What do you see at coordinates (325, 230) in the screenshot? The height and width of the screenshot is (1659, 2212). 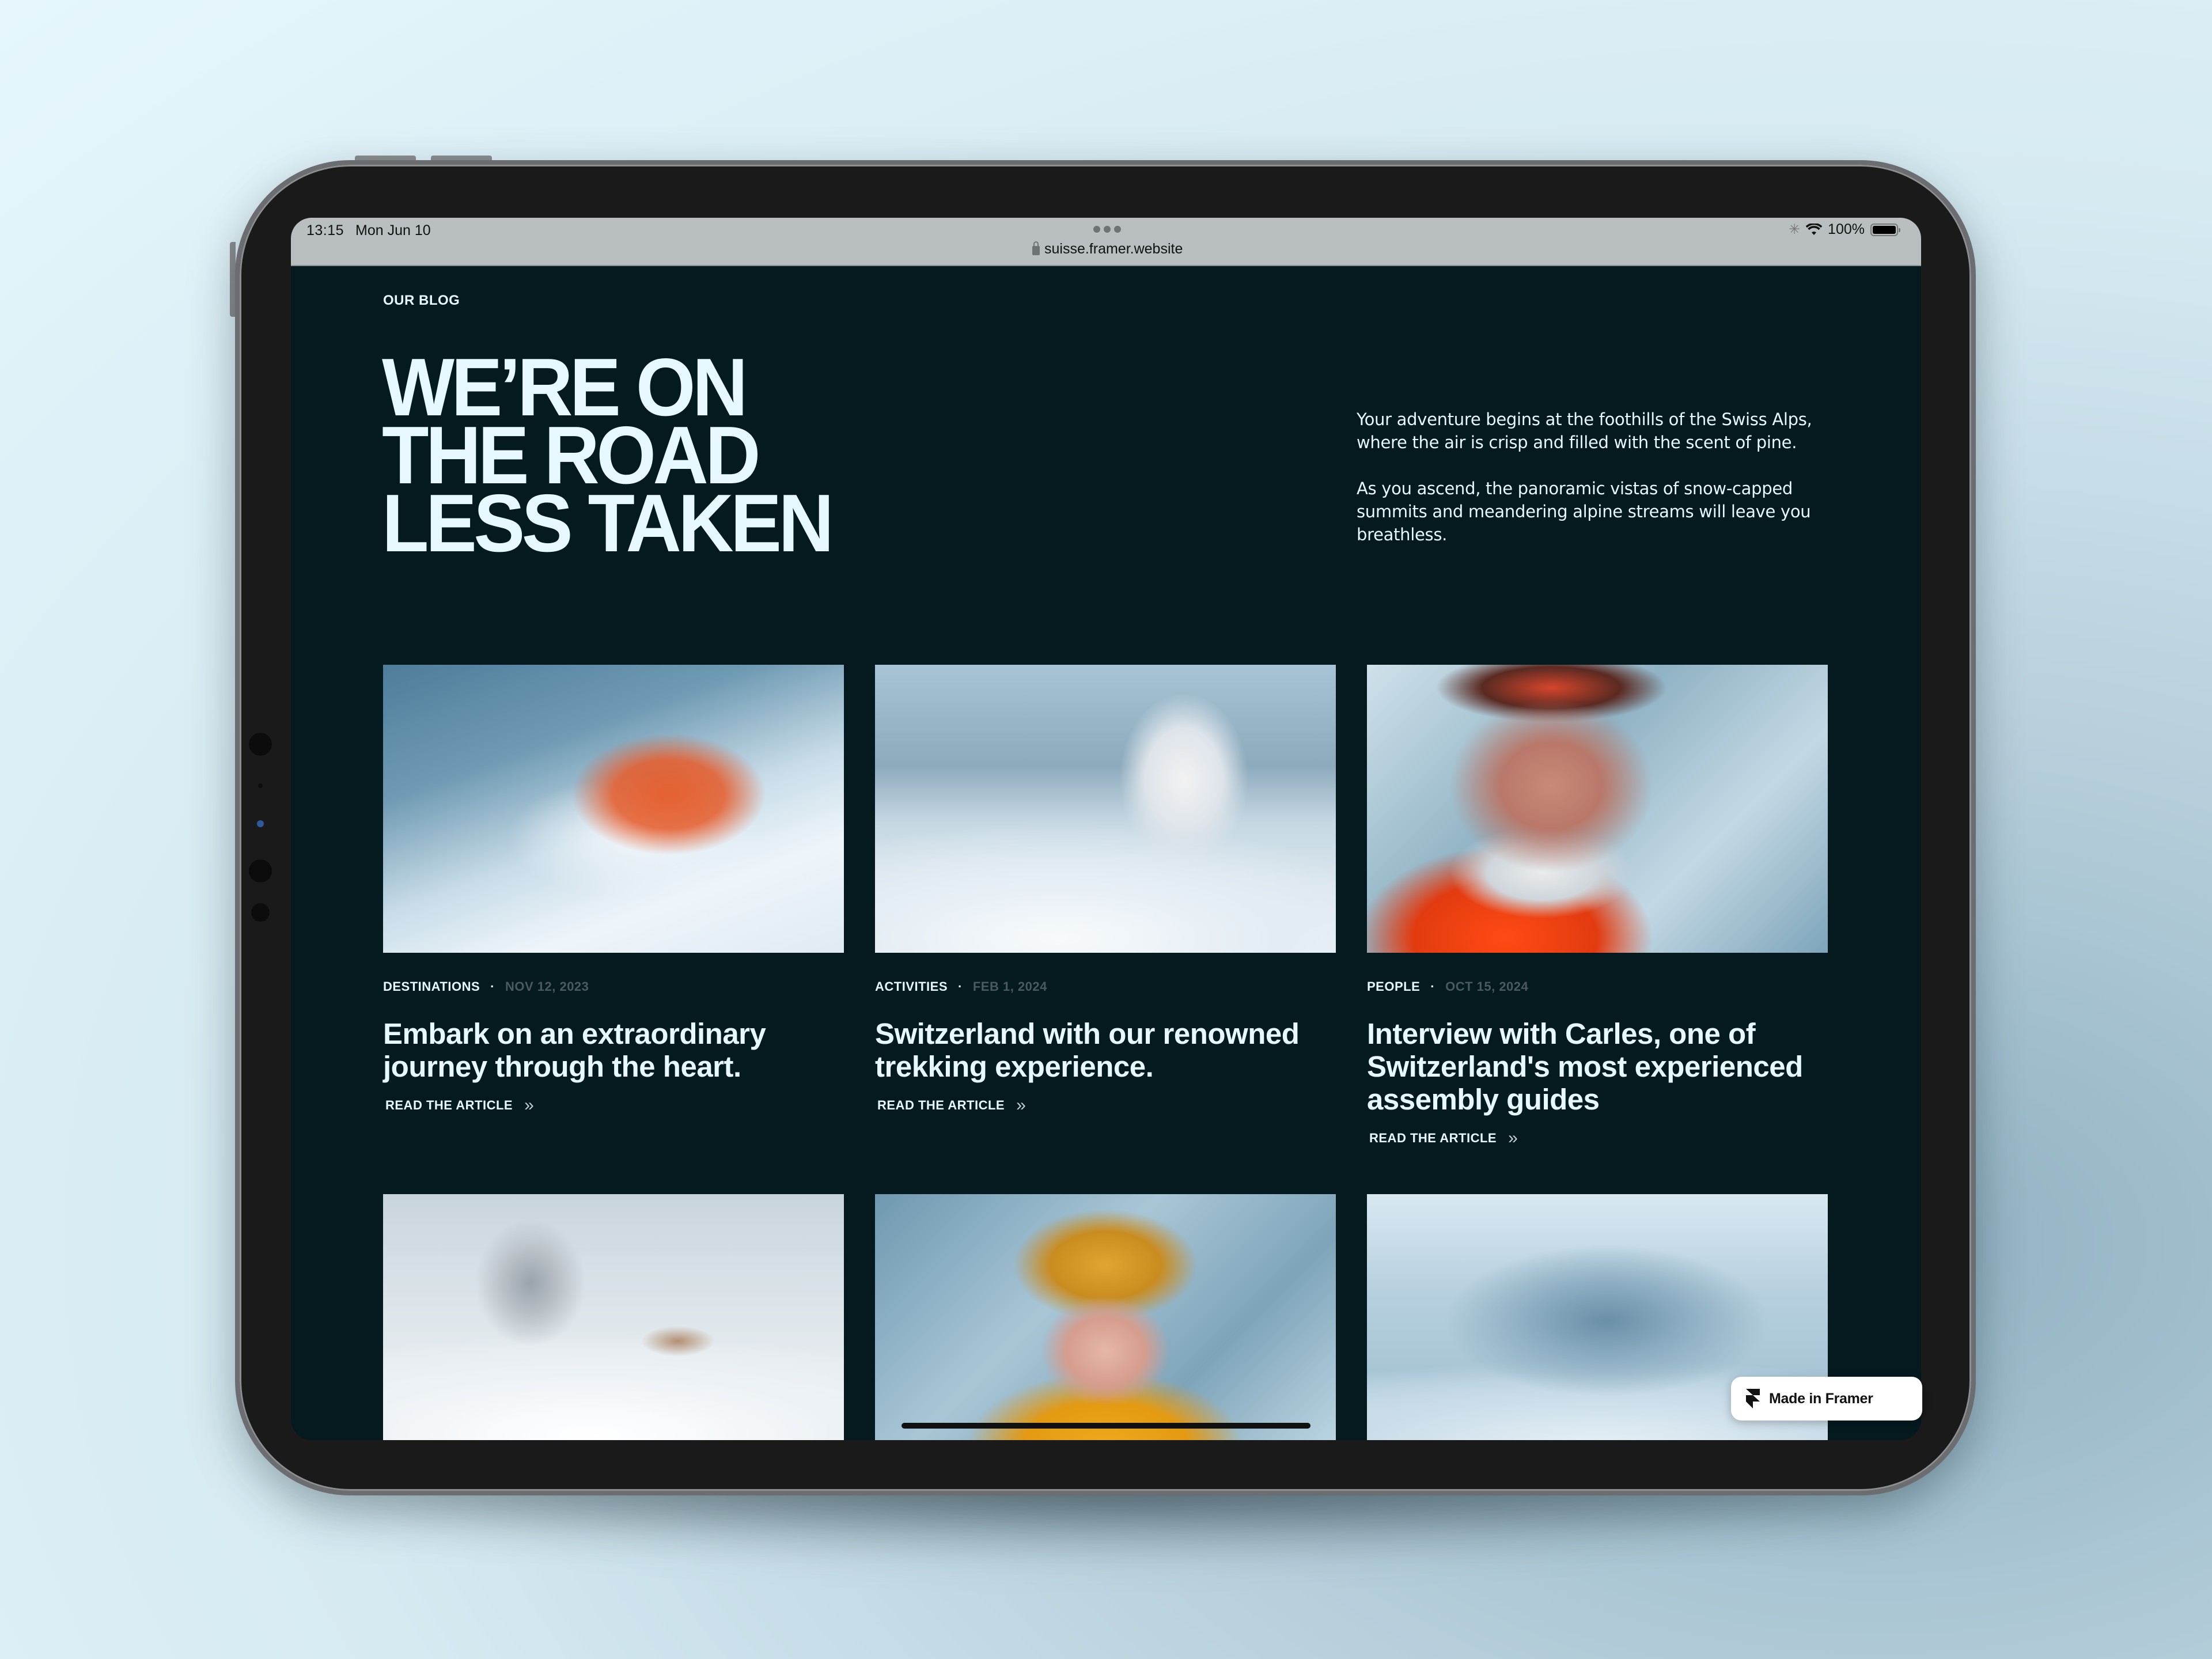 I see `status-time: 13:15` at bounding box center [325, 230].